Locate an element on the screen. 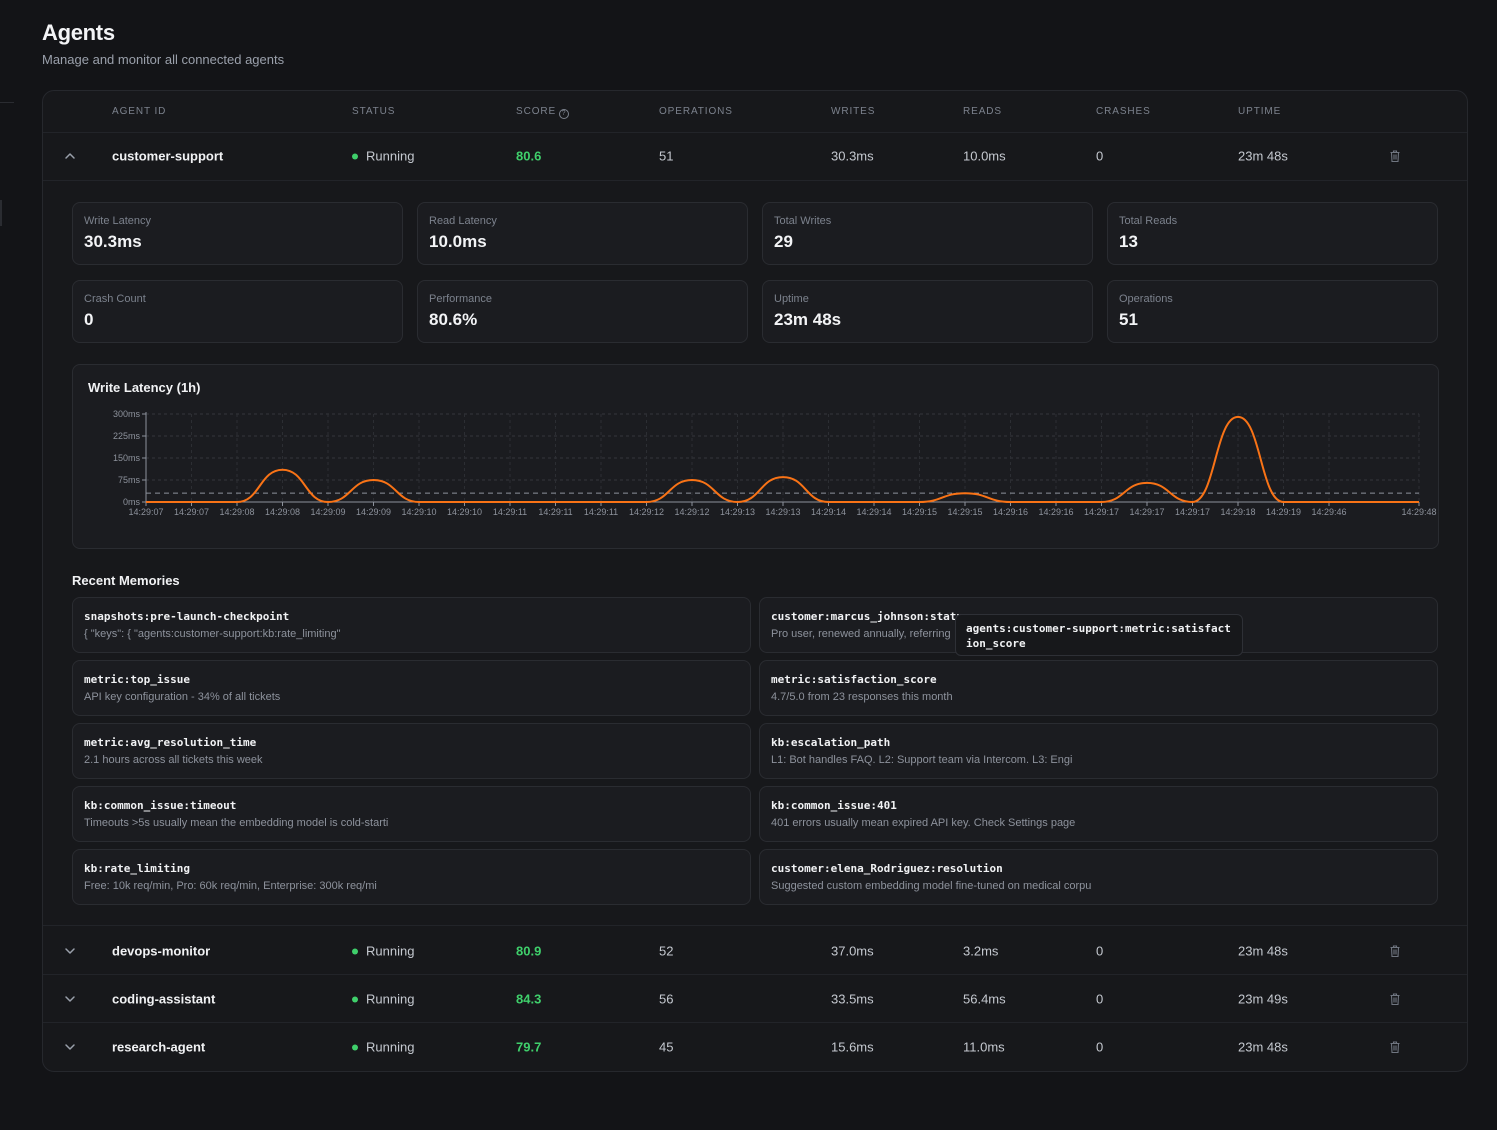 The image size is (1497, 1130). reads-value: 11.0ms is located at coordinates (984, 1046).